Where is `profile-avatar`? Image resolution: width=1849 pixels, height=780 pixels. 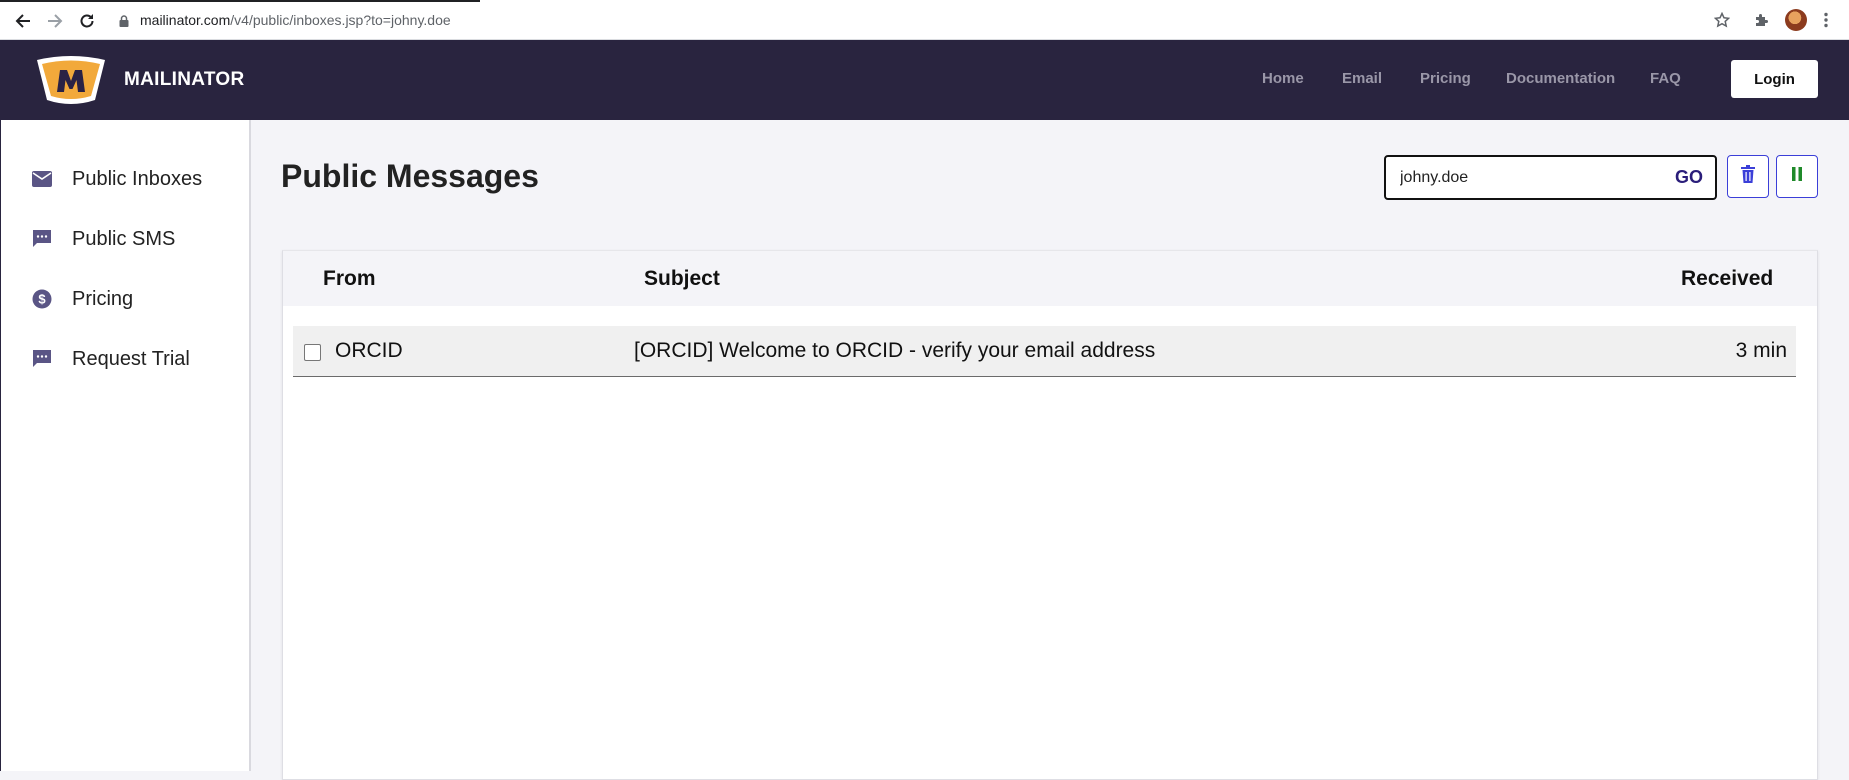 profile-avatar is located at coordinates (1796, 20).